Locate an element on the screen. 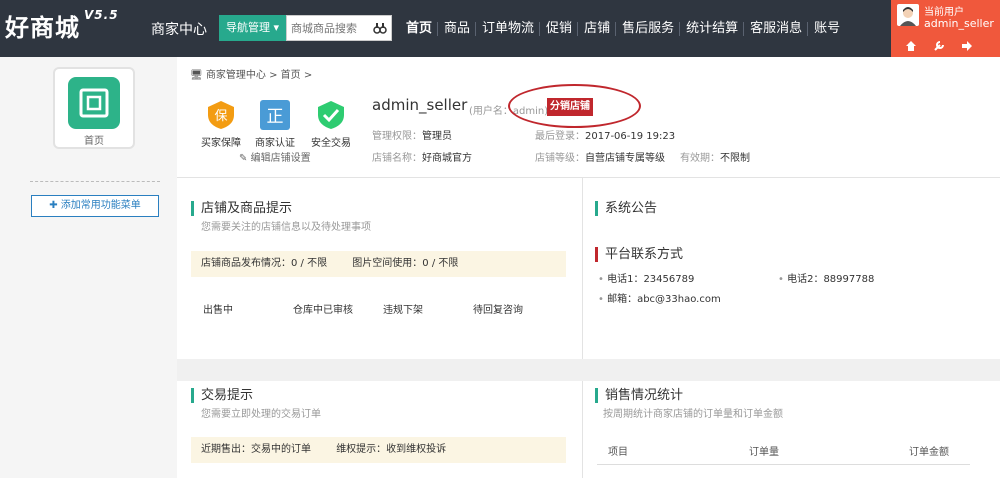  buyer-protection-icon: 保 is located at coordinates (221, 115).